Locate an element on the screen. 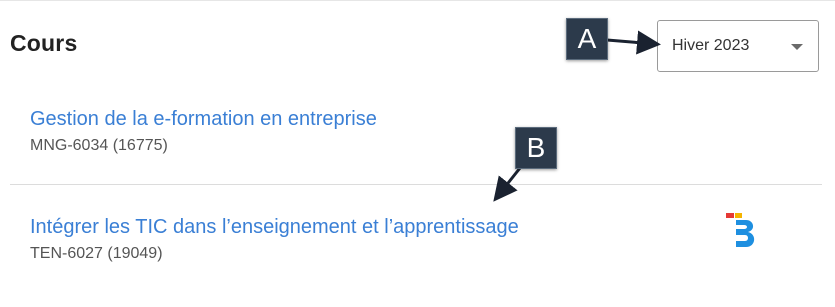  course-code: TEN-6027 (19049) is located at coordinates (96, 253).